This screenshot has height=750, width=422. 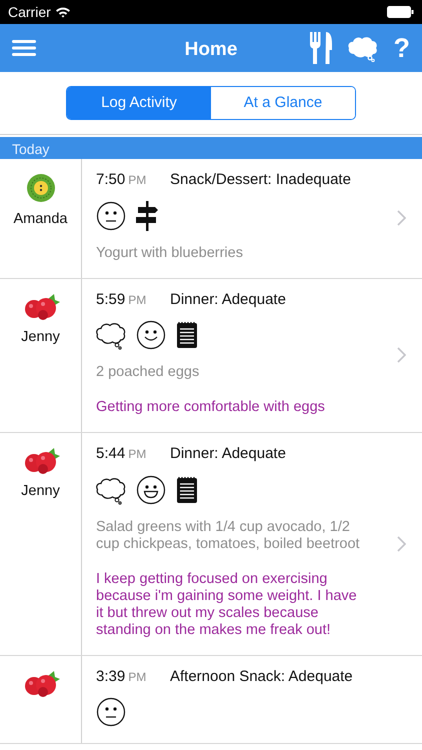 What do you see at coordinates (211, 407) in the screenshot?
I see `comment-text: Getting more comfortable with eggs` at bounding box center [211, 407].